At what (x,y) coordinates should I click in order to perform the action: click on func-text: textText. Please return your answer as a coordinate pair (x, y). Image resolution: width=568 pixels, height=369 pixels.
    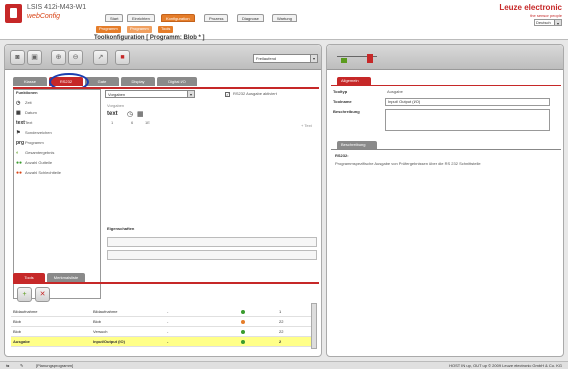
    Looking at the image, I should click on (58, 123).